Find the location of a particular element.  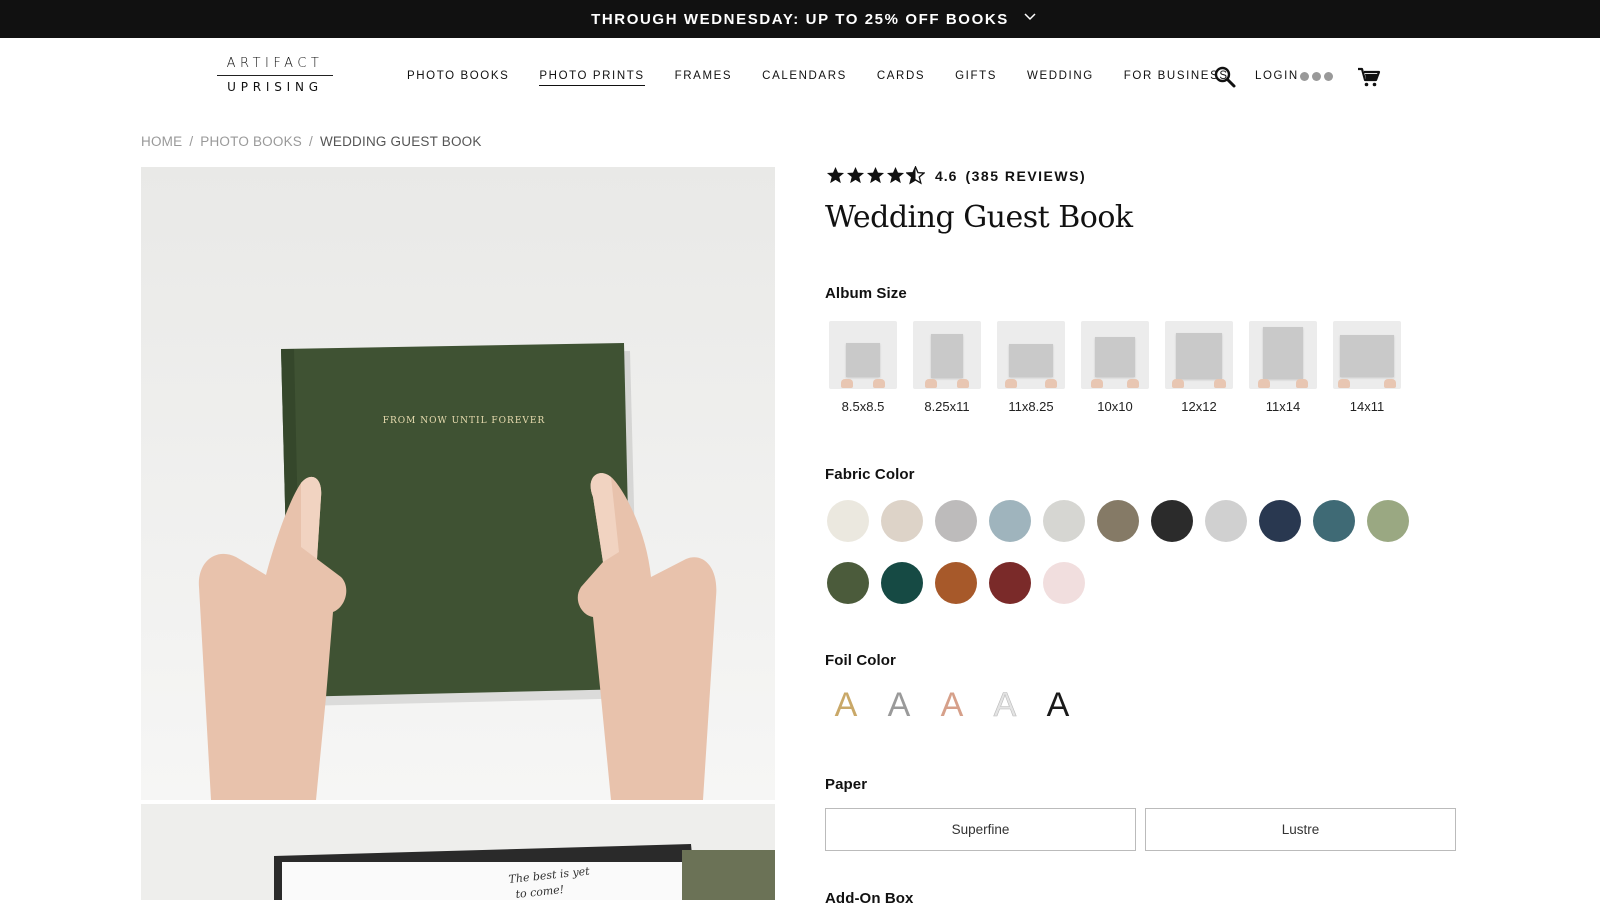

book-cover is located at coordinates (456, 520).